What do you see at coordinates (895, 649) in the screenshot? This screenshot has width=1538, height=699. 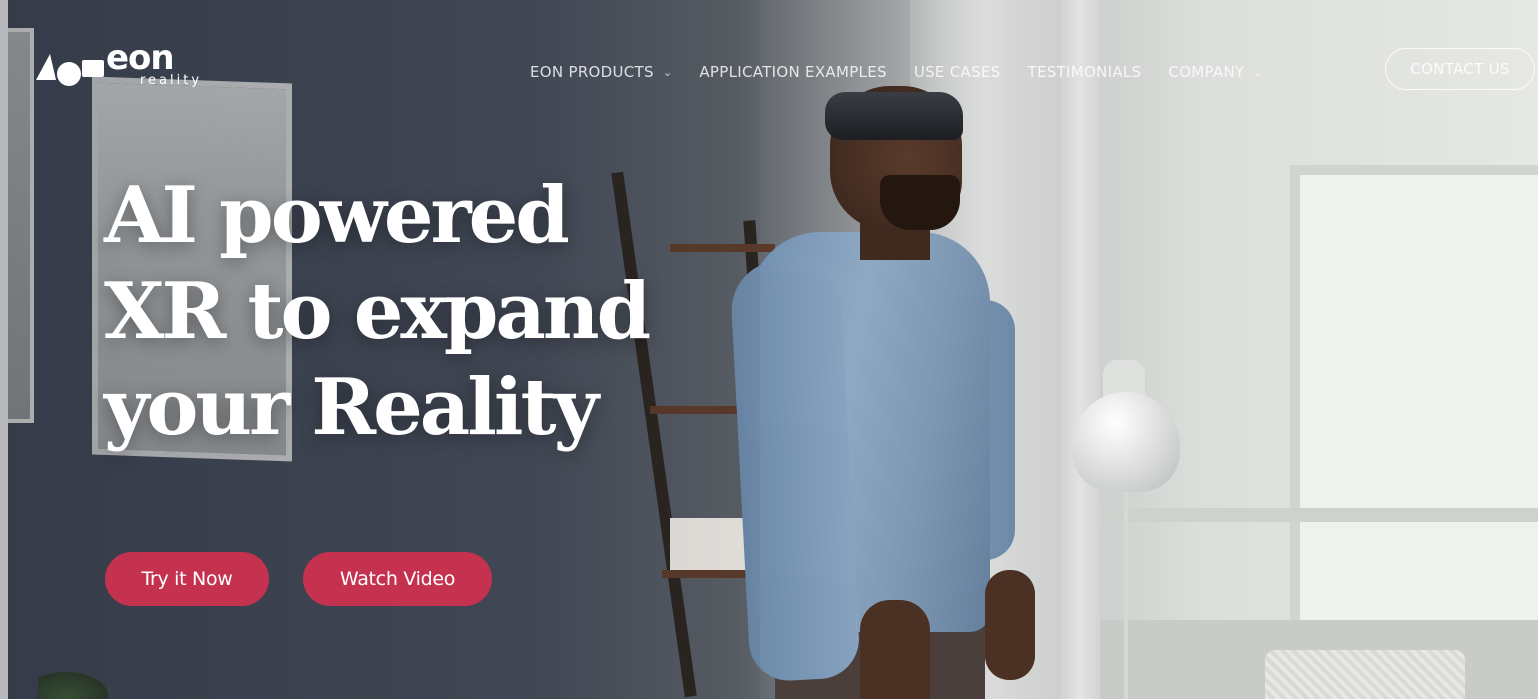 I see `person-hand-left` at bounding box center [895, 649].